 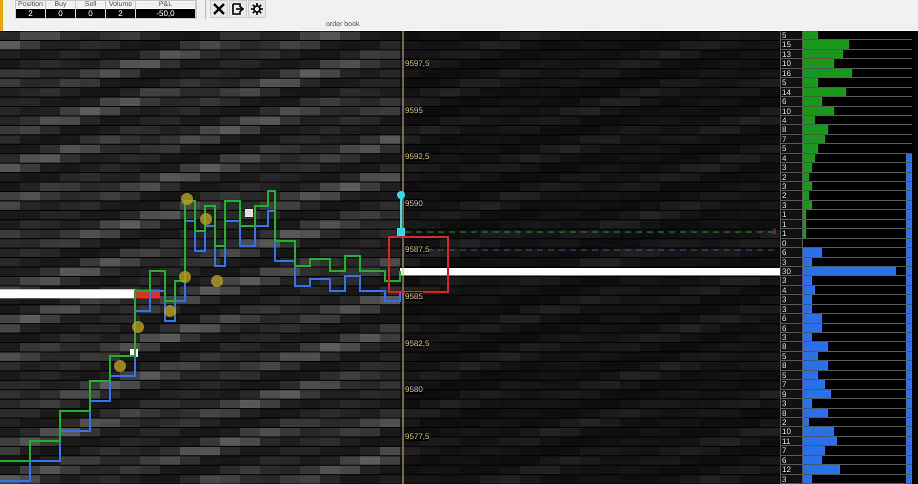 I want to click on stat-value: -50,0, so click(x=165, y=13).